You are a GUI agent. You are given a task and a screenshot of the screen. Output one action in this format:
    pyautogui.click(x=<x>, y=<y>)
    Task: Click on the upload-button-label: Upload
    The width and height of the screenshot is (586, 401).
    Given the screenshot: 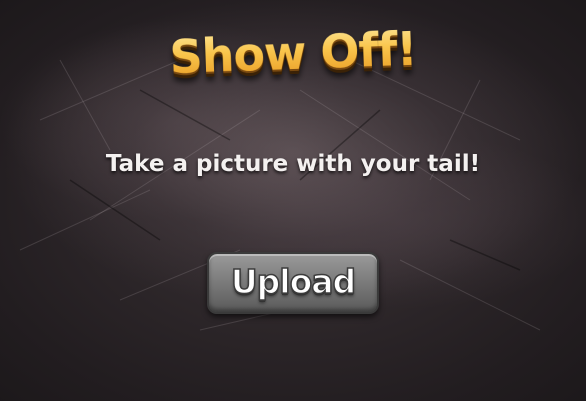 What is the action you would take?
    pyautogui.click(x=293, y=281)
    